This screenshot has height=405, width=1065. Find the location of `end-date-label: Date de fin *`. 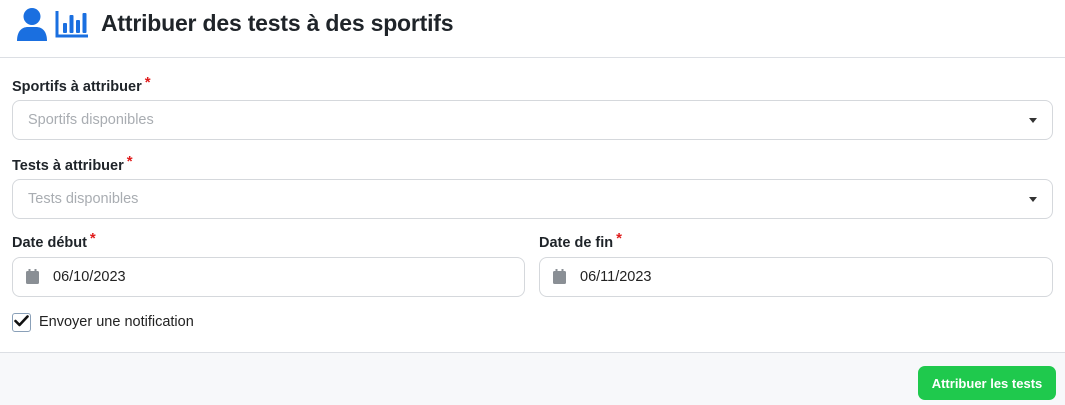

end-date-label: Date de fin * is located at coordinates (580, 240).